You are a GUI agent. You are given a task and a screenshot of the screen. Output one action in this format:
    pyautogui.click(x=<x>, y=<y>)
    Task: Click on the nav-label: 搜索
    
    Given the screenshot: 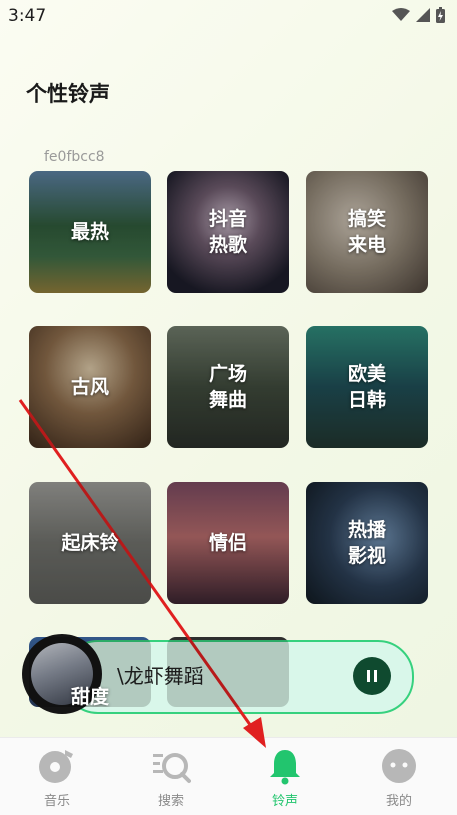 What is the action you would take?
    pyautogui.click(x=170, y=801)
    